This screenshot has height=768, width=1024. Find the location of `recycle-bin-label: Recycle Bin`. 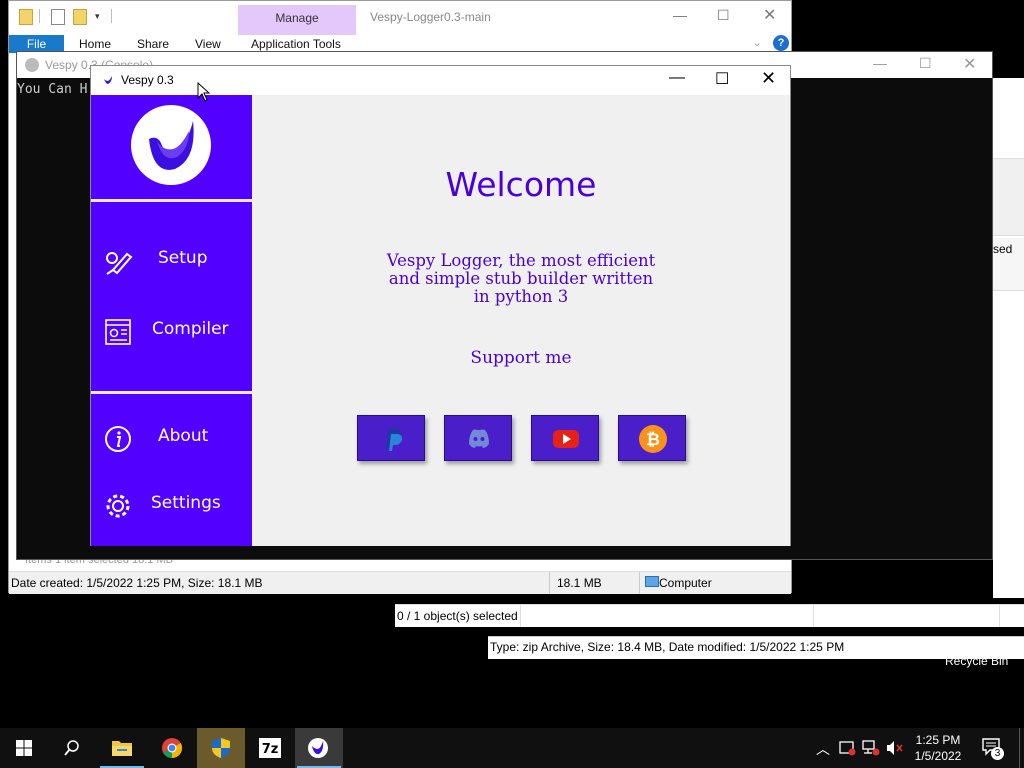

recycle-bin-label: Recycle Bin is located at coordinates (976, 661).